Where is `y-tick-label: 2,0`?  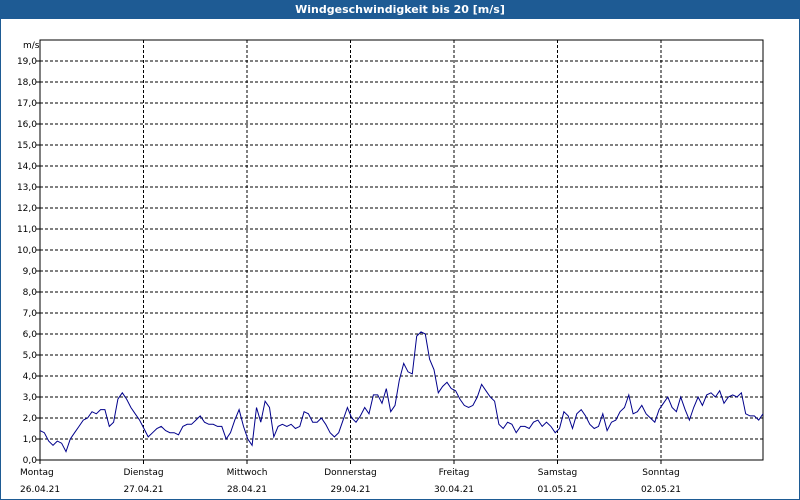
y-tick-label: 2,0 is located at coordinates (30, 419).